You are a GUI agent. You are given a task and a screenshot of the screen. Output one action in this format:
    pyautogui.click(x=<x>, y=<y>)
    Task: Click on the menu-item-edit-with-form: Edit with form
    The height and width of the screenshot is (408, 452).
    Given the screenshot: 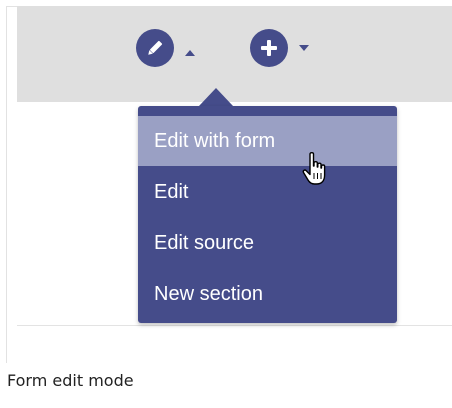 What is the action you would take?
    pyautogui.click(x=267, y=141)
    